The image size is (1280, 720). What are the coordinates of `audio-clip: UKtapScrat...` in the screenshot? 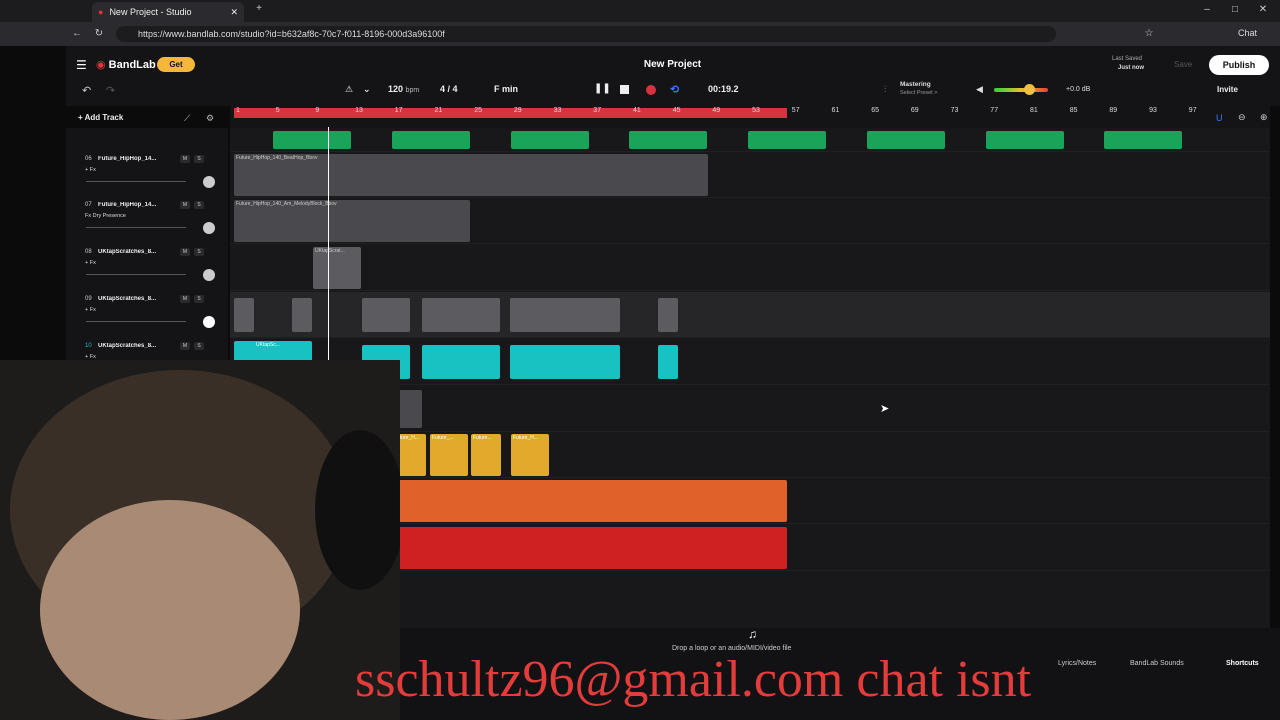 It's located at (337, 268).